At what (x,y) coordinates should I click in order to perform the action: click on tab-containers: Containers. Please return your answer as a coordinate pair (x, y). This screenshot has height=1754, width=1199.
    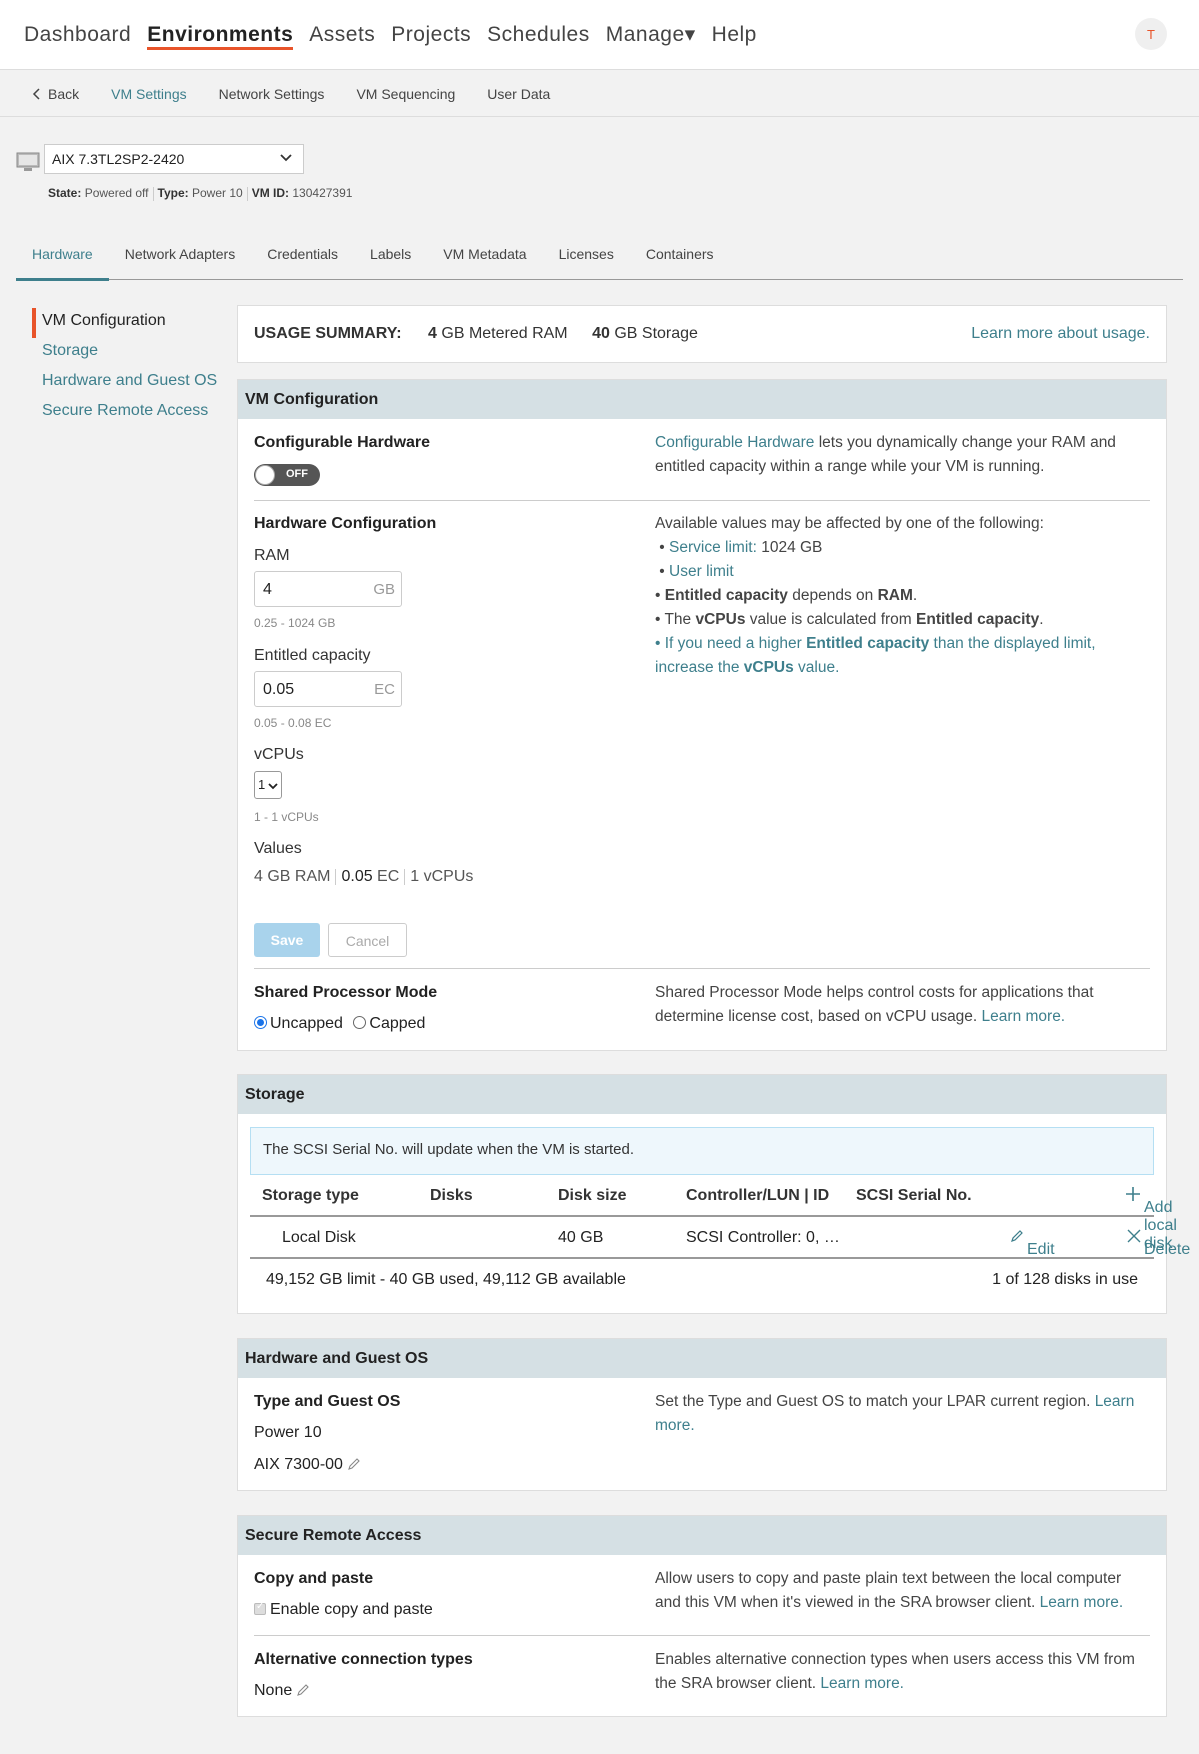
    Looking at the image, I should click on (680, 258).